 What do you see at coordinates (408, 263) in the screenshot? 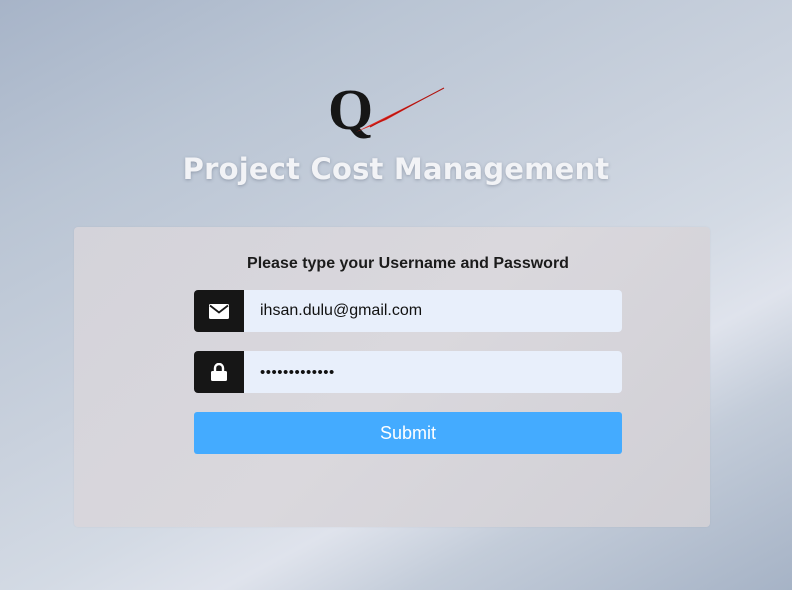
I see `login-instructions: Please type your Username and Password` at bounding box center [408, 263].